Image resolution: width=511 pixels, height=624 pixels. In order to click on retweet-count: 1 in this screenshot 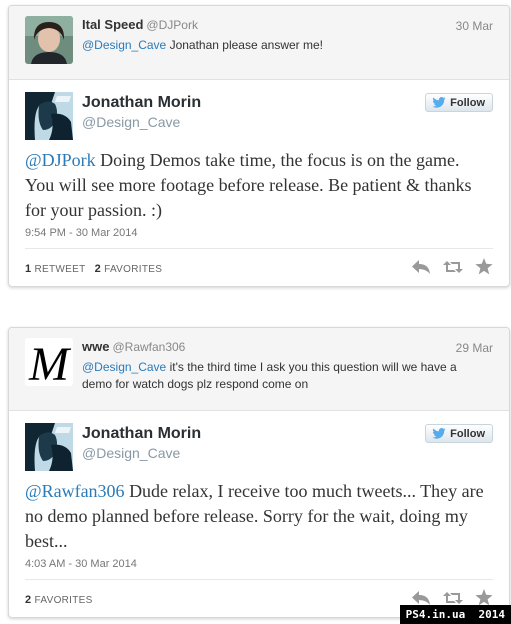, I will do `click(28, 269)`.